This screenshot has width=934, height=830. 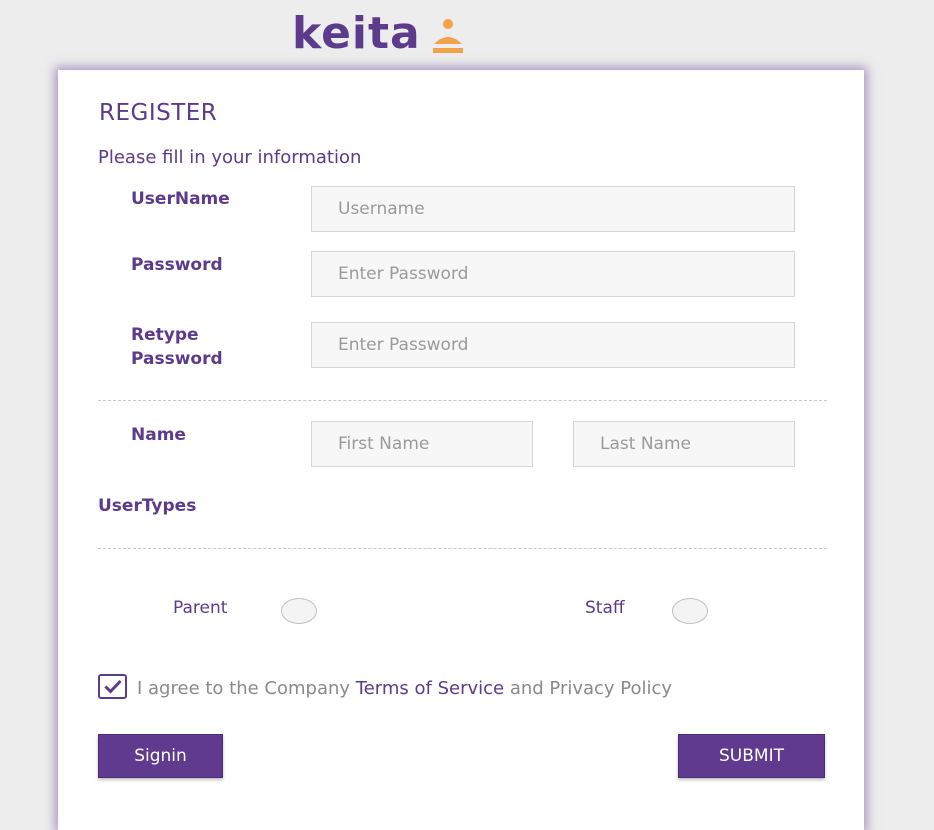 I want to click on name-label: Name, so click(x=158, y=435).